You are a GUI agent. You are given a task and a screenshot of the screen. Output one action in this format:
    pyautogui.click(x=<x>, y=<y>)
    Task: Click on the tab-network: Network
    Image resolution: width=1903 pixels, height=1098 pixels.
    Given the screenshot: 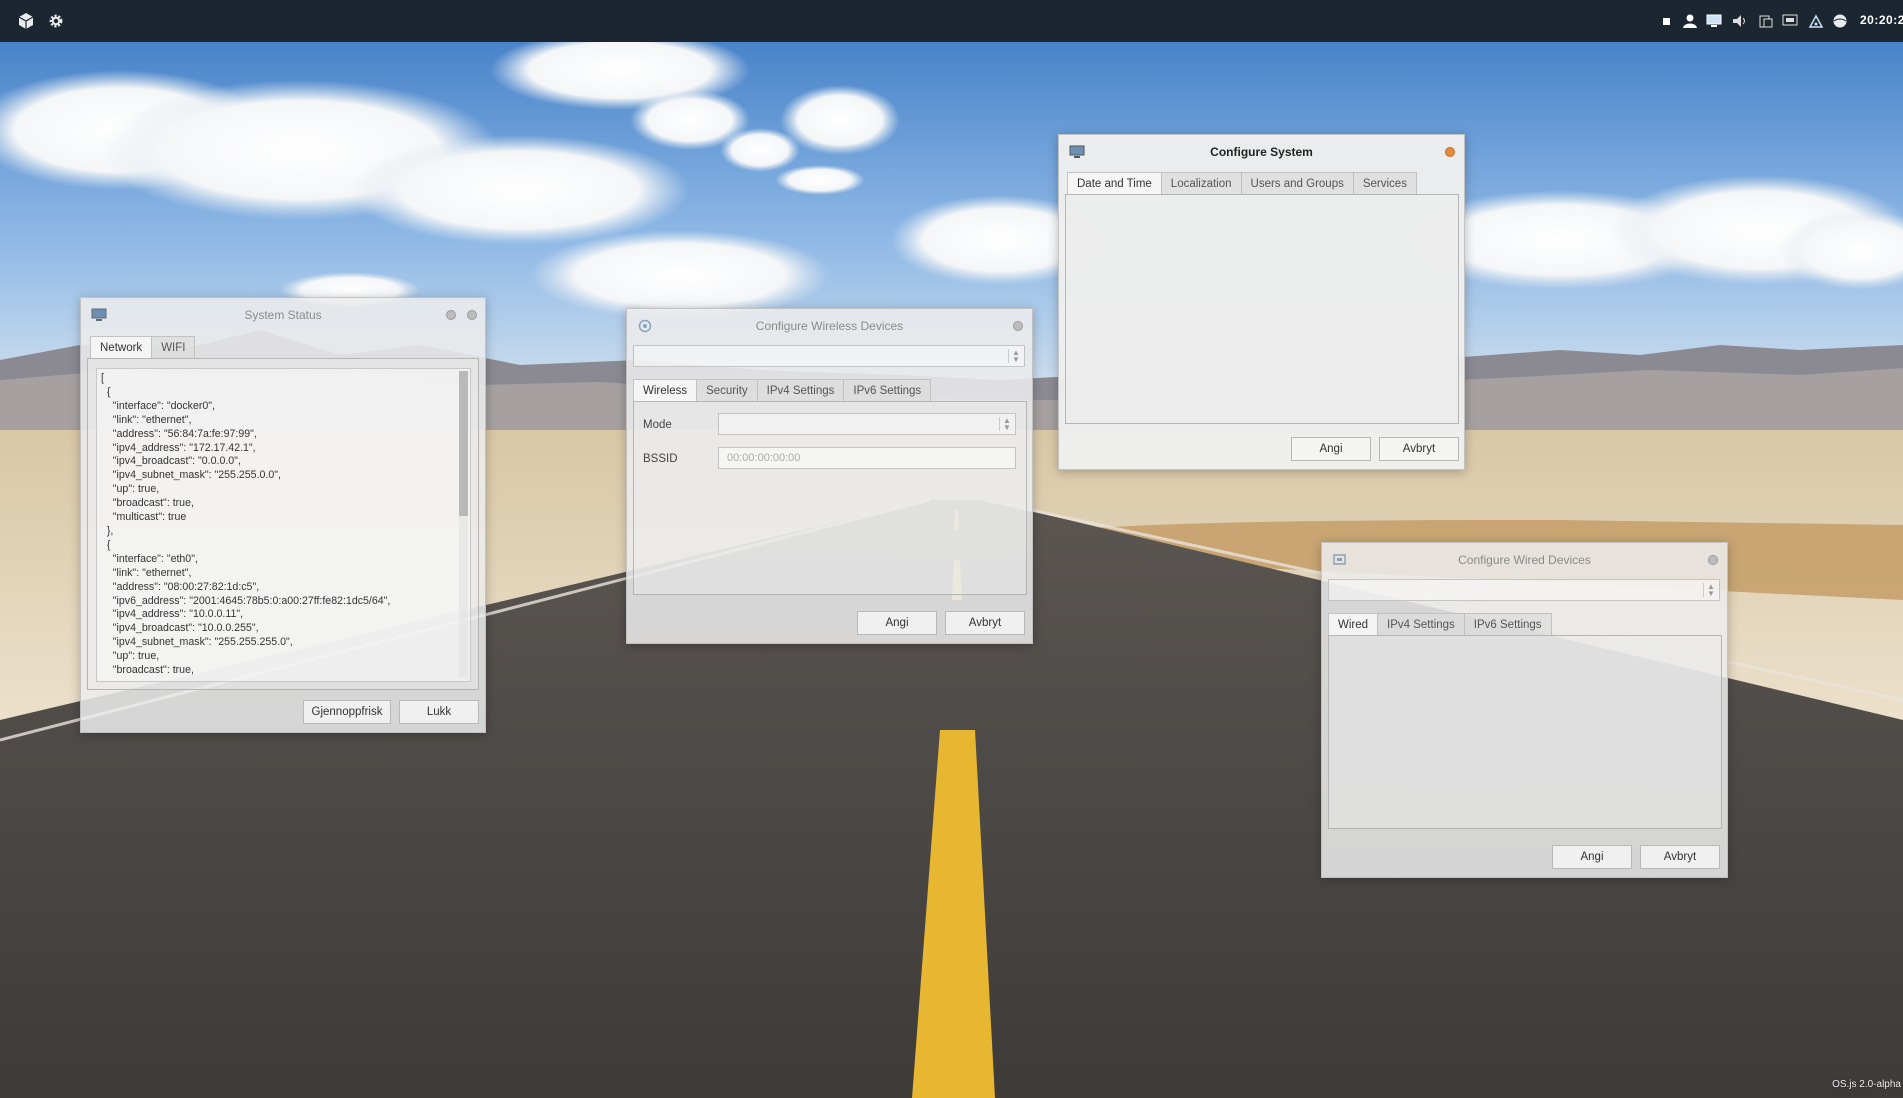 What is the action you would take?
    pyautogui.click(x=121, y=347)
    